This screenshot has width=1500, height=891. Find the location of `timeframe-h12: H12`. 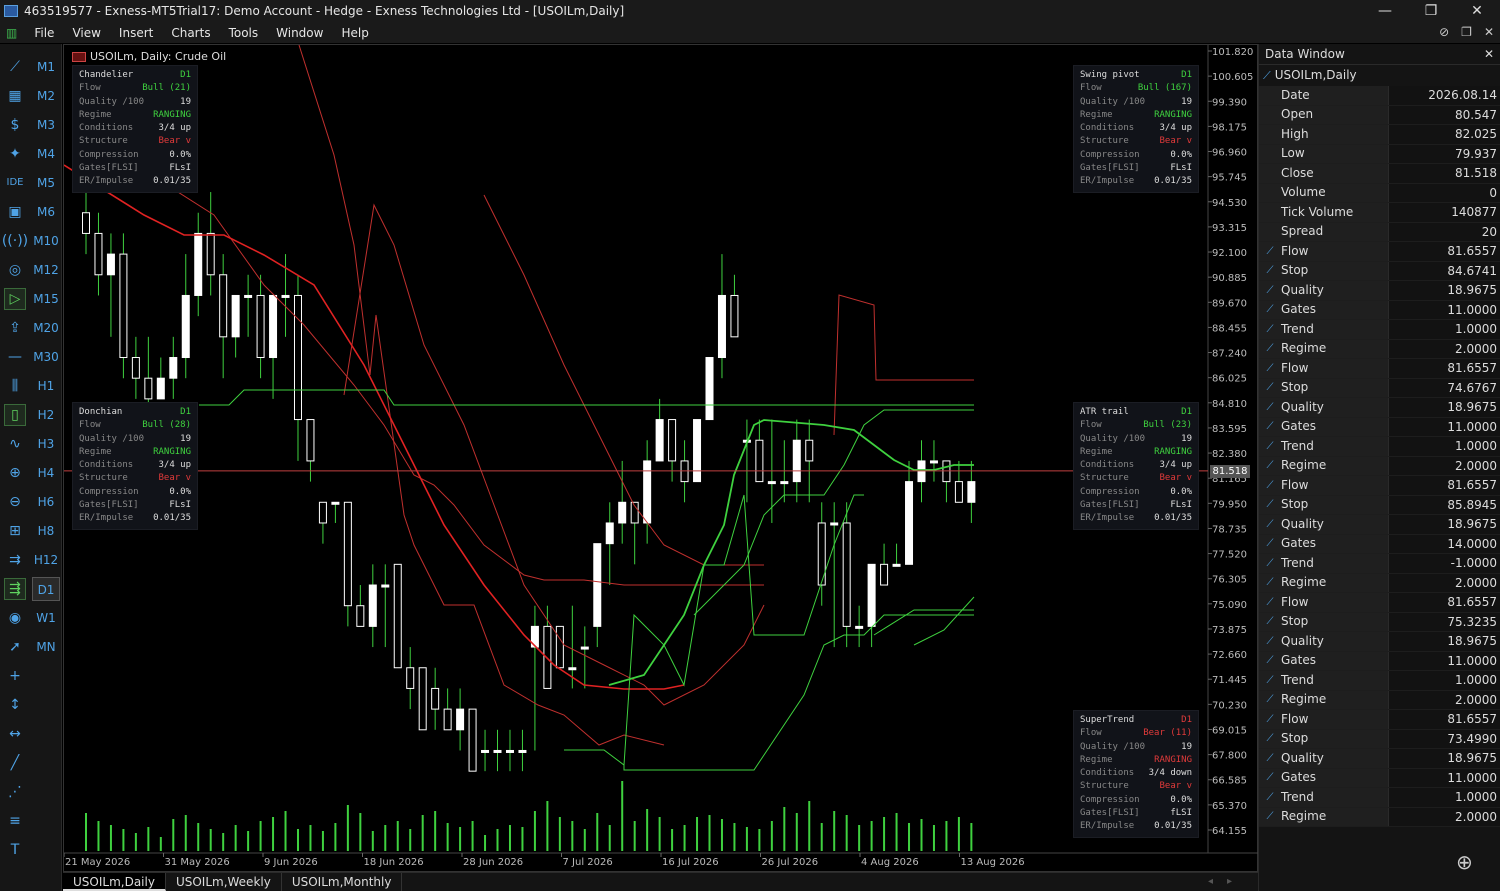

timeframe-h12: H12 is located at coordinates (46, 560).